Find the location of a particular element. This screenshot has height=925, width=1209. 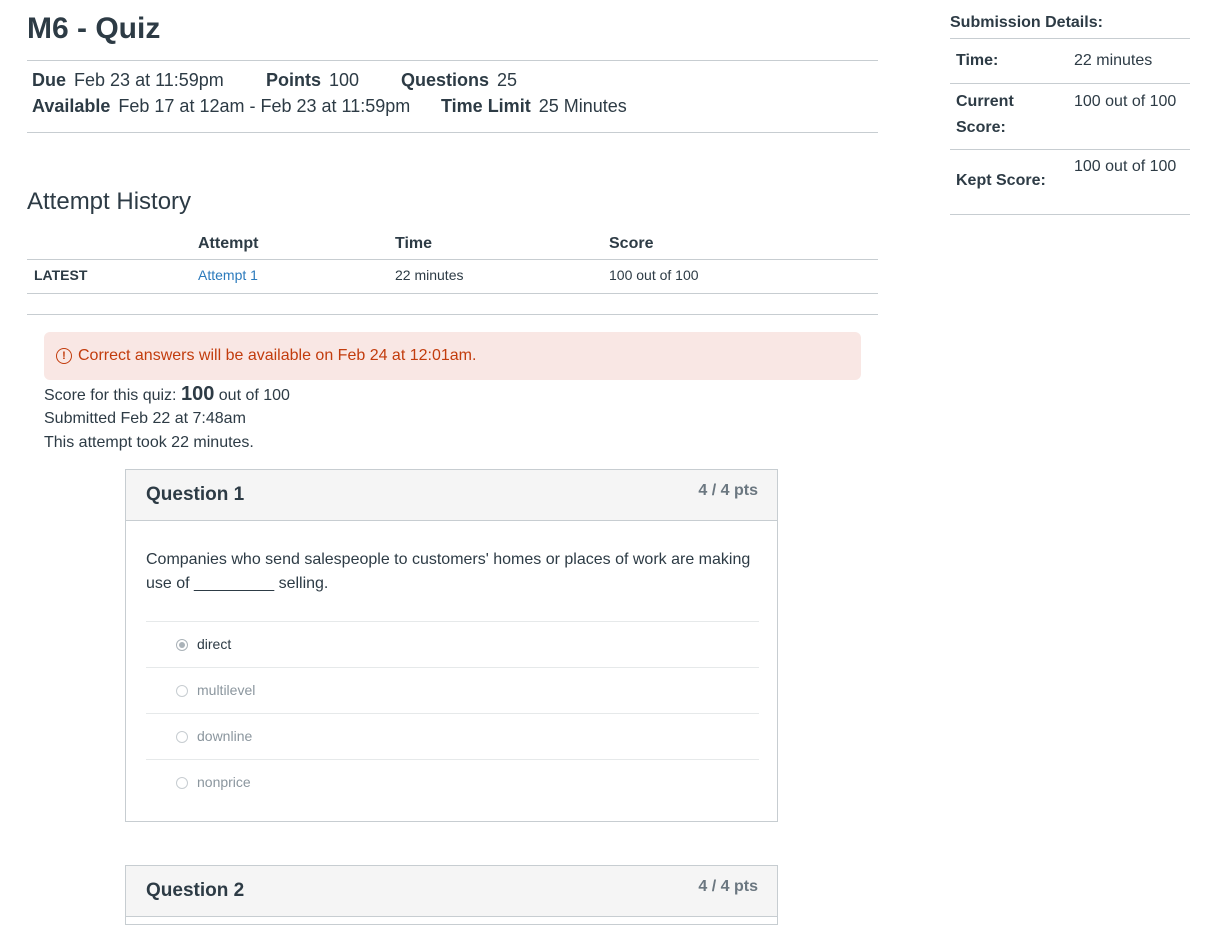

answer-option: downline is located at coordinates (452, 736).